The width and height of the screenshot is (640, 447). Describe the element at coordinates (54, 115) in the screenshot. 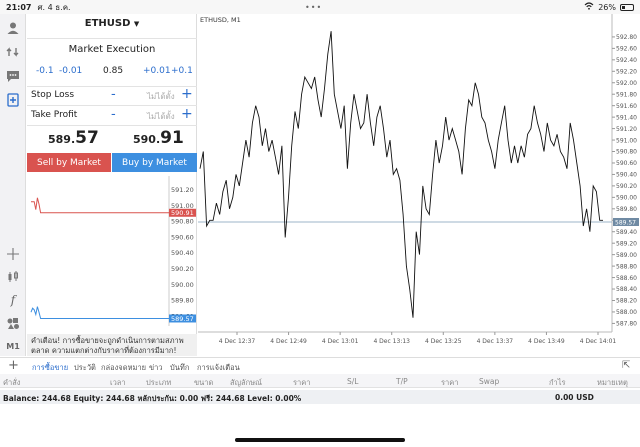

I see `take-profit-label: Take Profit` at that location.